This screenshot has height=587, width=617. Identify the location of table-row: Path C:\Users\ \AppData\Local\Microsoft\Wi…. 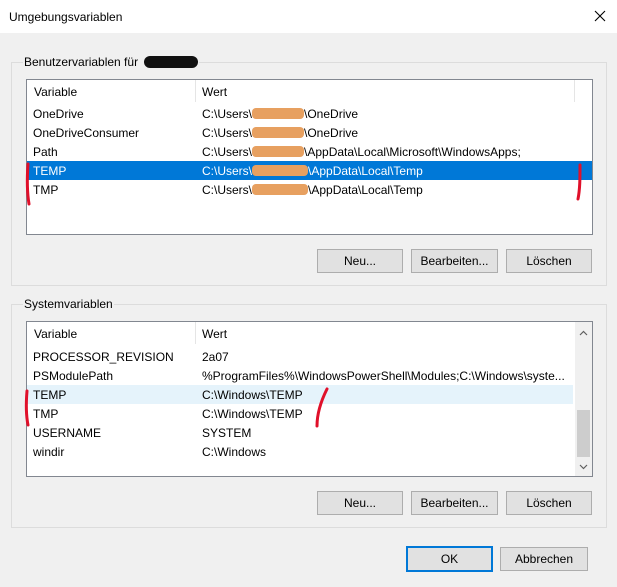
(309, 151).